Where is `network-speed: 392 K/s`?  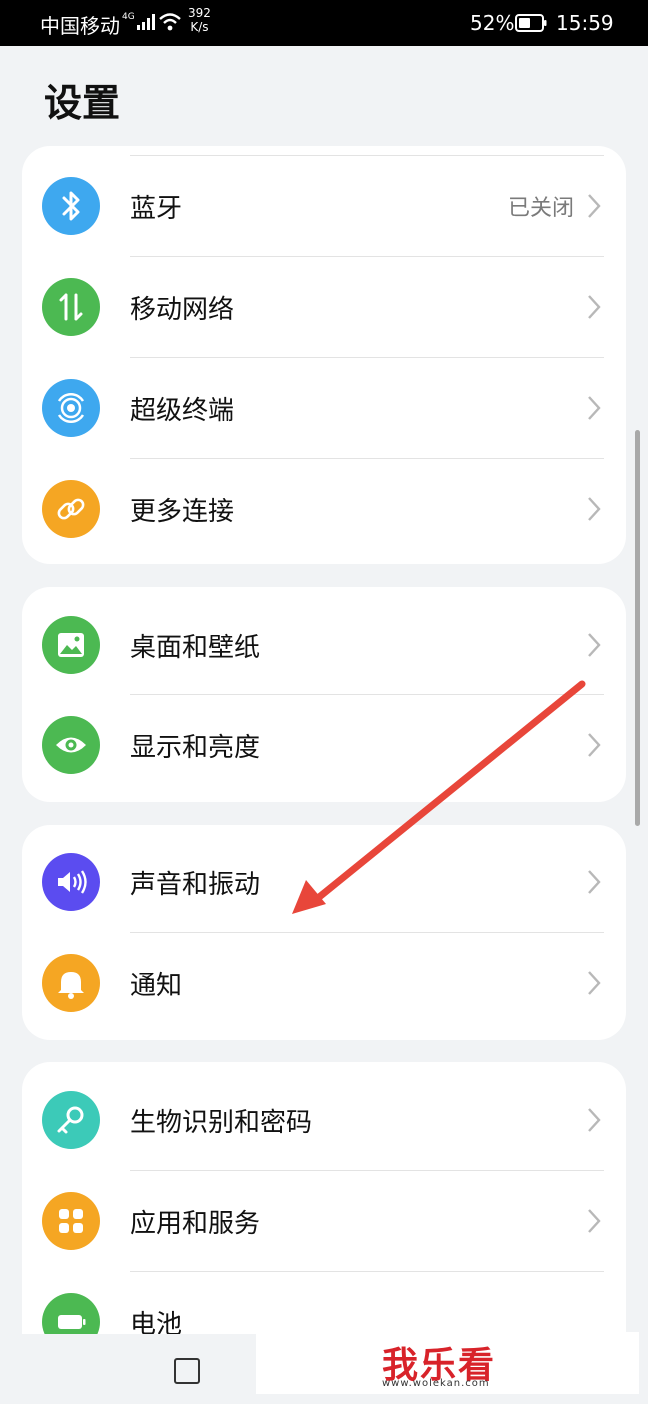 network-speed: 392 K/s is located at coordinates (199, 20).